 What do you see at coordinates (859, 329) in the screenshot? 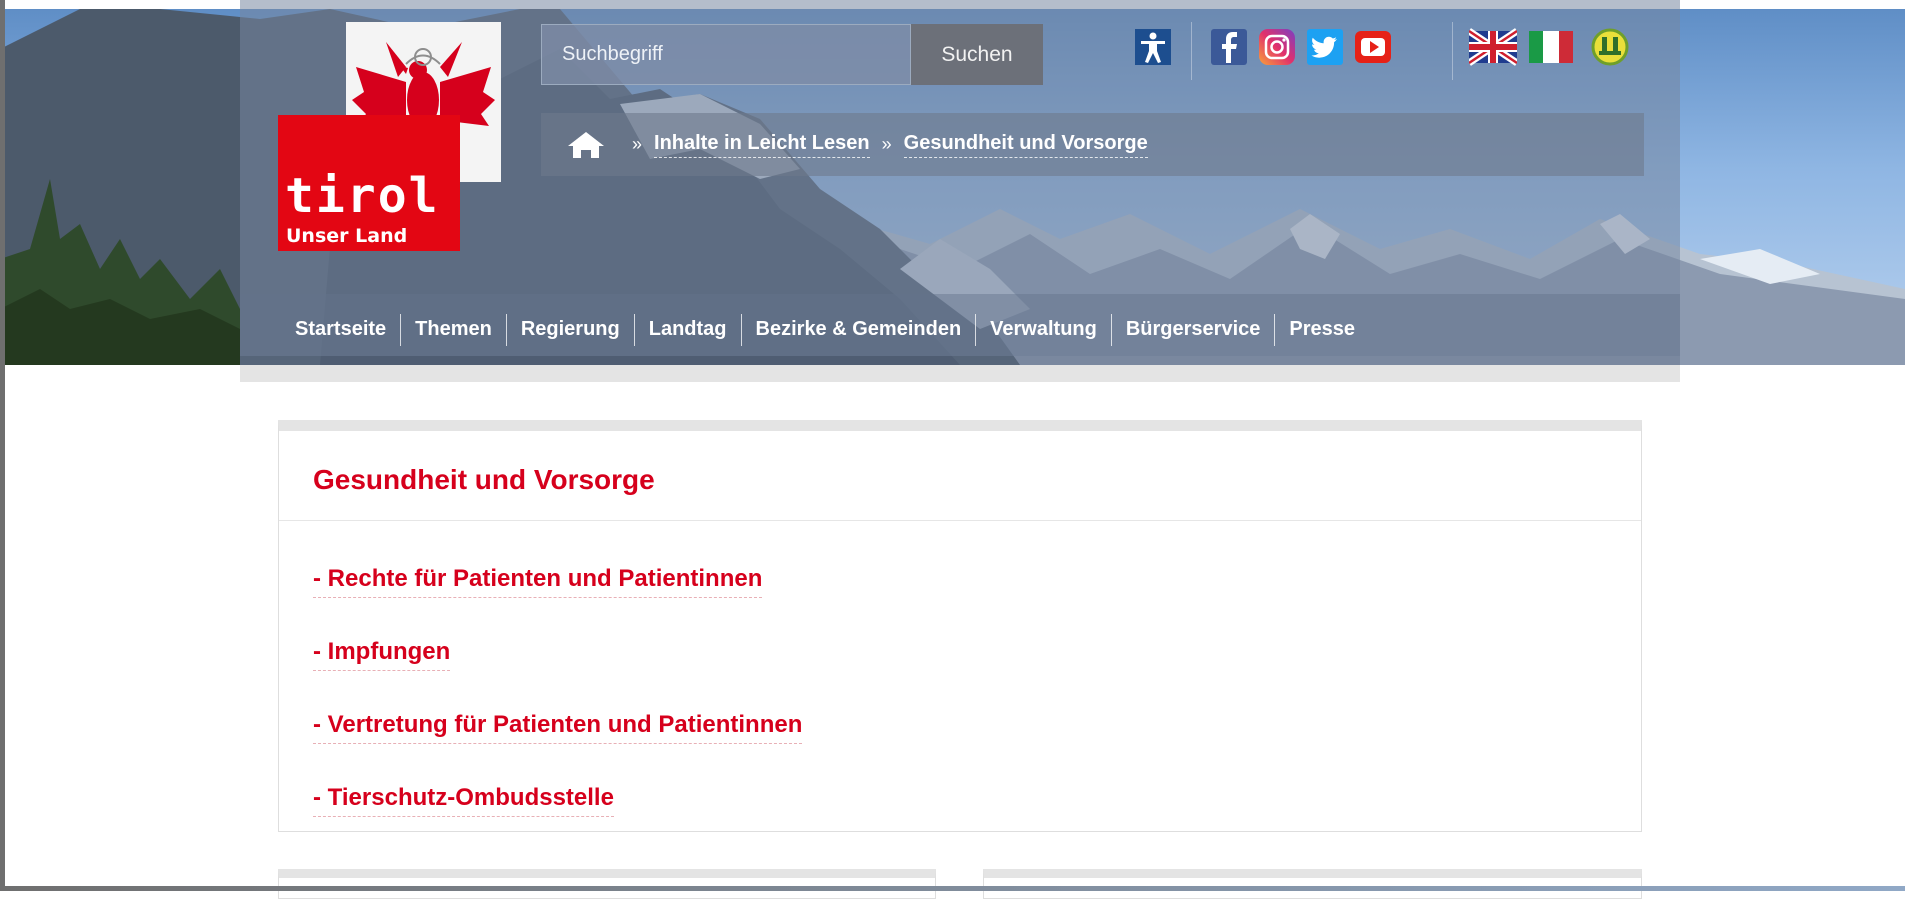
I see `nav-item-bezirke-gemeinden: Bezirke & Gemeinden` at bounding box center [859, 329].